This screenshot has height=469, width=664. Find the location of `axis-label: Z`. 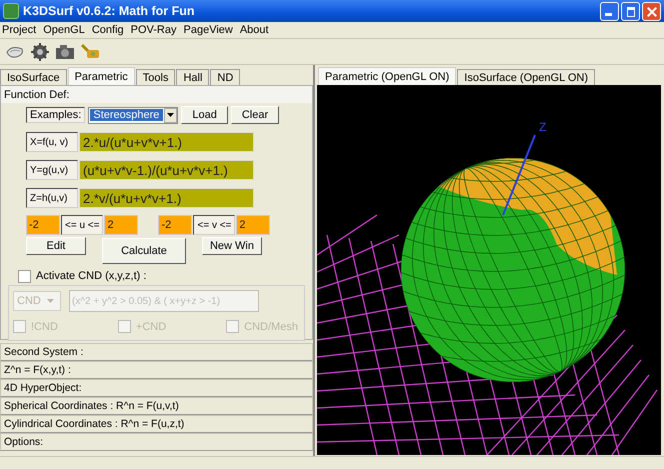

axis-label: Z is located at coordinates (542, 127).